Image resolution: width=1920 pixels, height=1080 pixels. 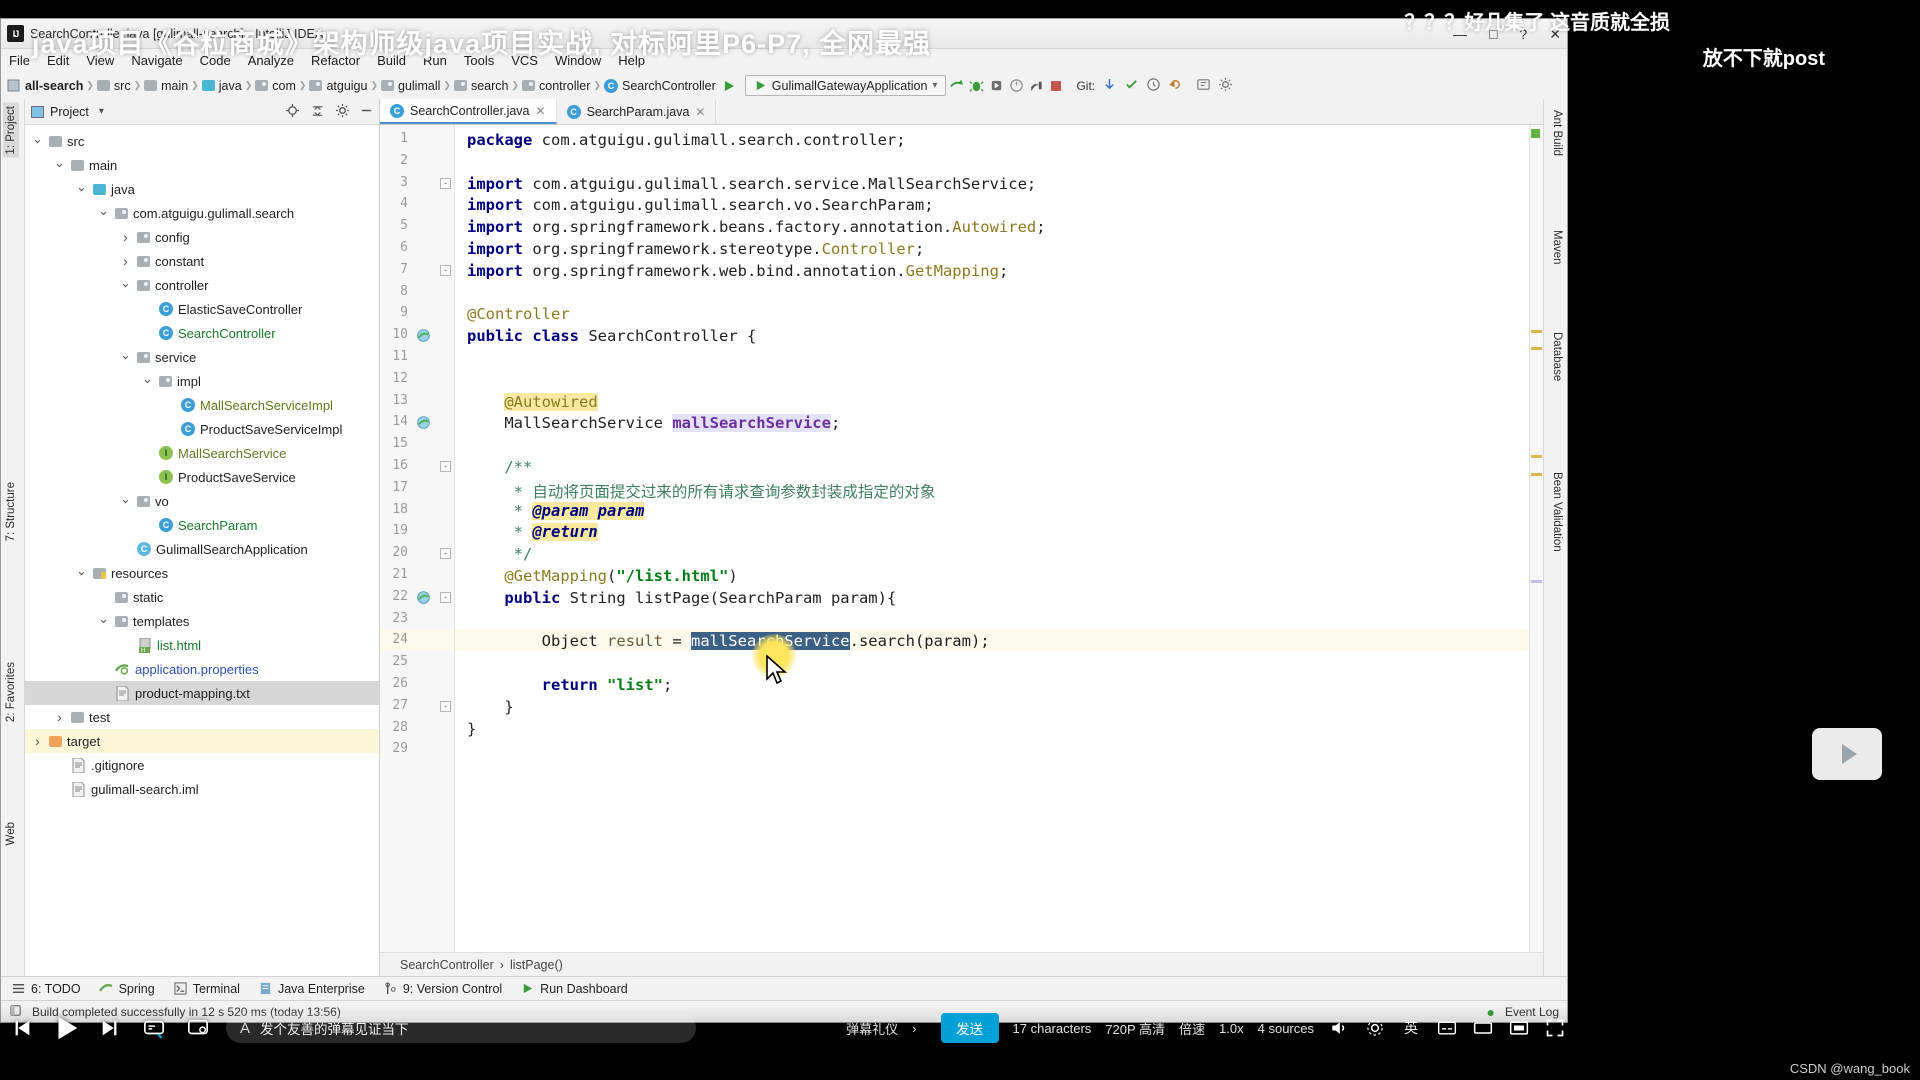 What do you see at coordinates (1339, 1028) in the screenshot?
I see `volume-icon` at bounding box center [1339, 1028].